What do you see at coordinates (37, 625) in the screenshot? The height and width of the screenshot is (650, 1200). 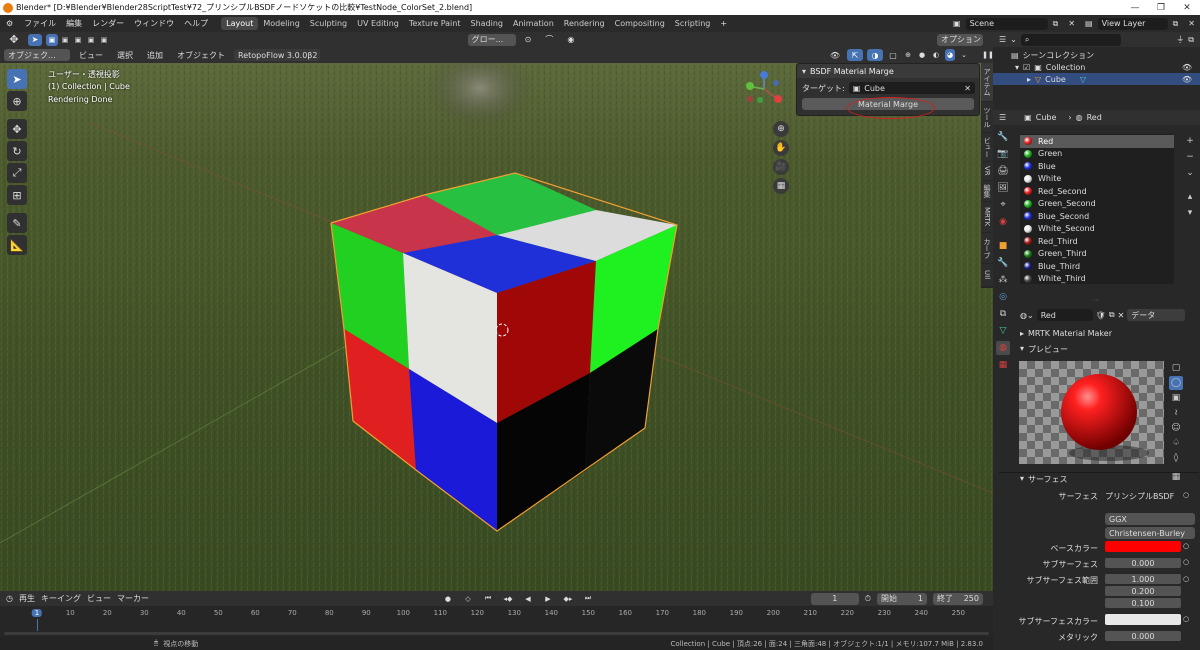 I see `playhead` at bounding box center [37, 625].